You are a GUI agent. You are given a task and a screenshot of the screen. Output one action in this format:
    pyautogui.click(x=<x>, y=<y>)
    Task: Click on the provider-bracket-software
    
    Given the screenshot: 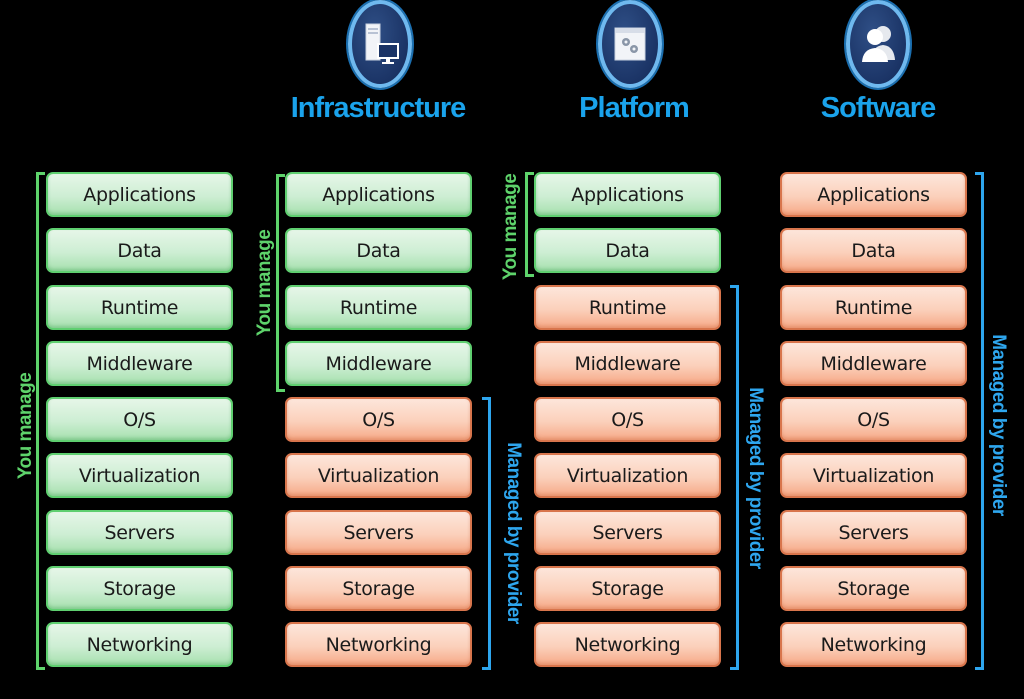 What is the action you would take?
    pyautogui.click(x=979, y=421)
    